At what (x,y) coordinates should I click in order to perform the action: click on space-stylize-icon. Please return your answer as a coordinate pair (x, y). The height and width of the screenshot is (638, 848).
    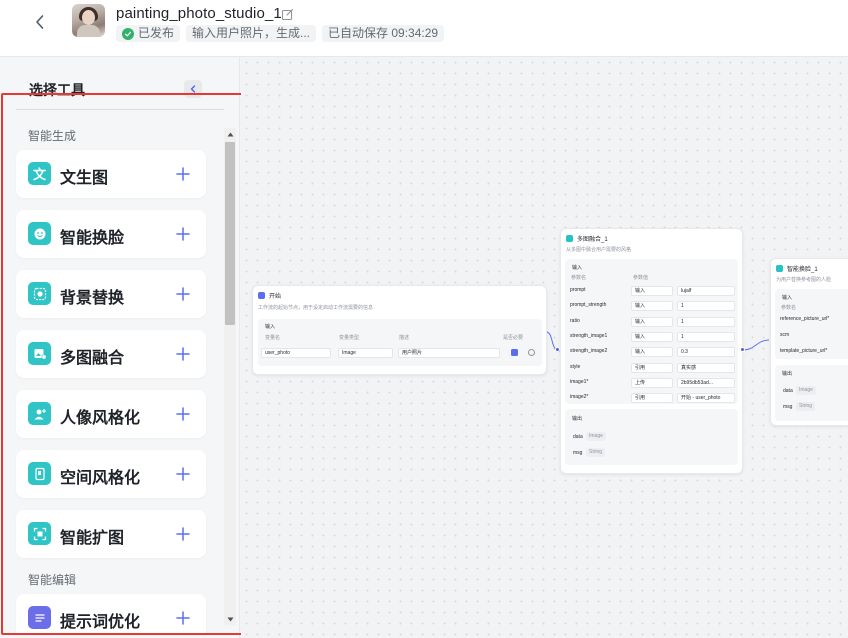
    Looking at the image, I should click on (39, 473).